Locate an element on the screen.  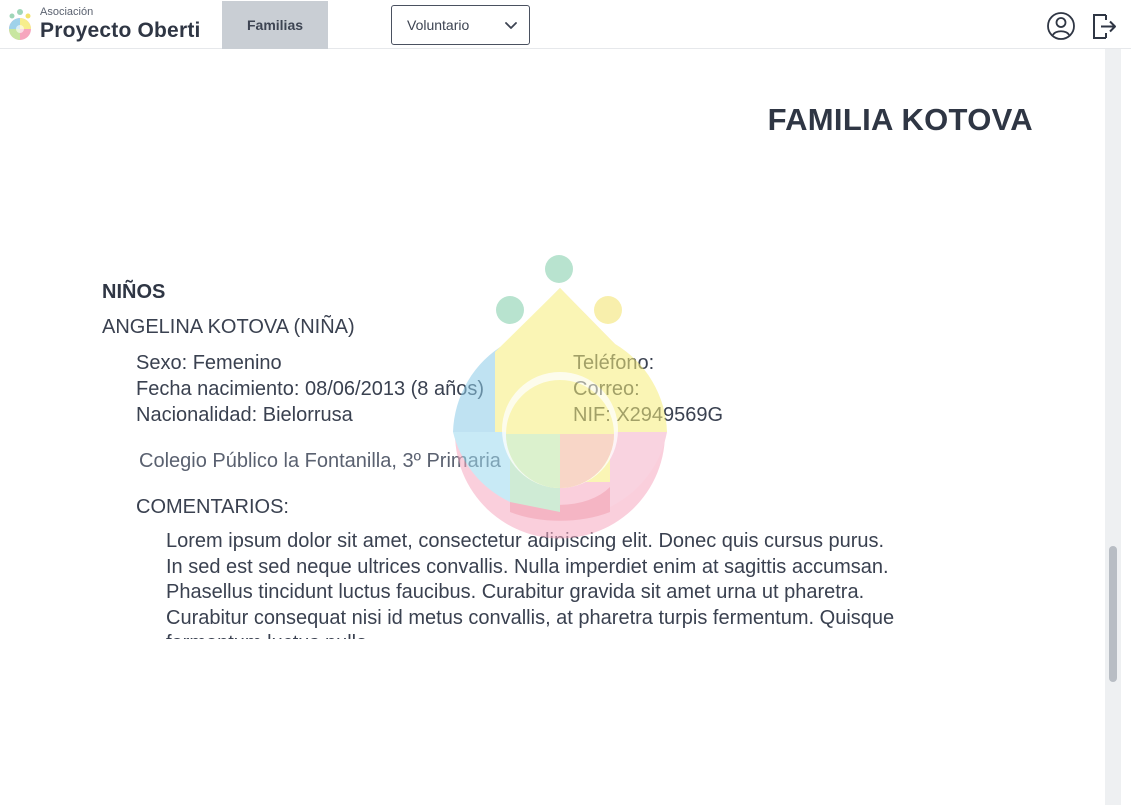
page-title: FAMILIA KOTOVA is located at coordinates (900, 119).